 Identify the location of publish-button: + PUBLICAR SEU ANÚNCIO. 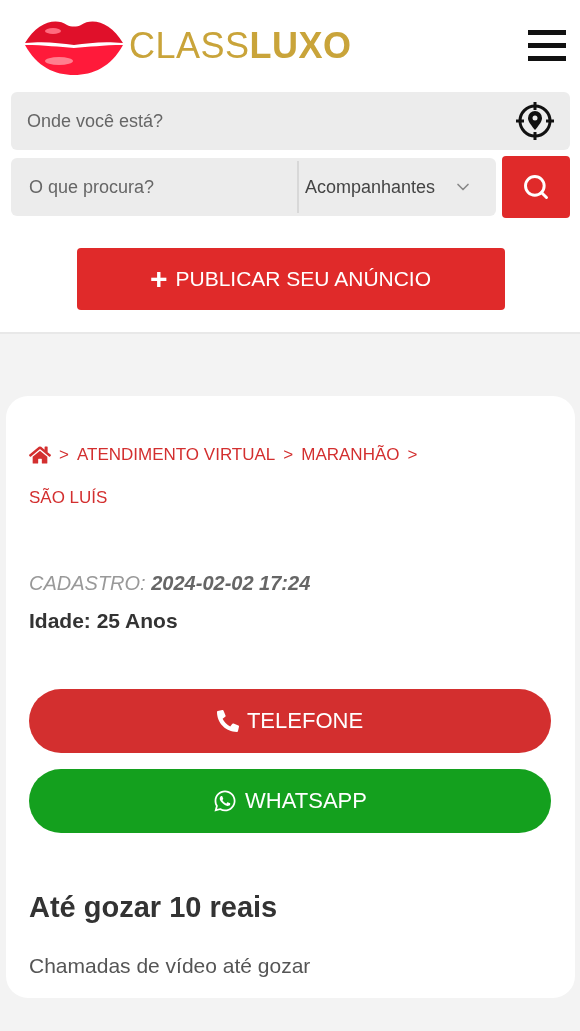
(290, 279).